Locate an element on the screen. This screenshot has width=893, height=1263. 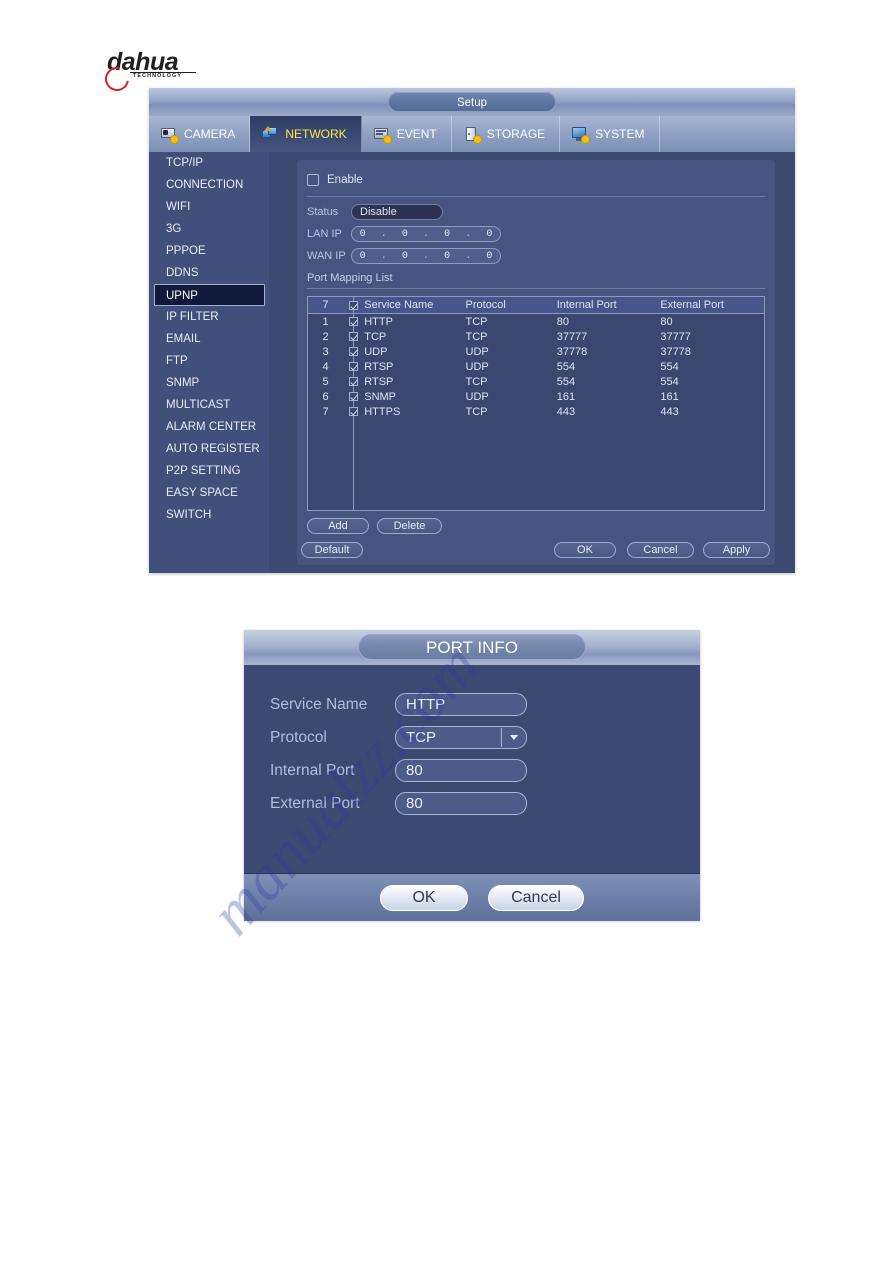
header-internal-port: Internal Port is located at coordinates (608, 305).